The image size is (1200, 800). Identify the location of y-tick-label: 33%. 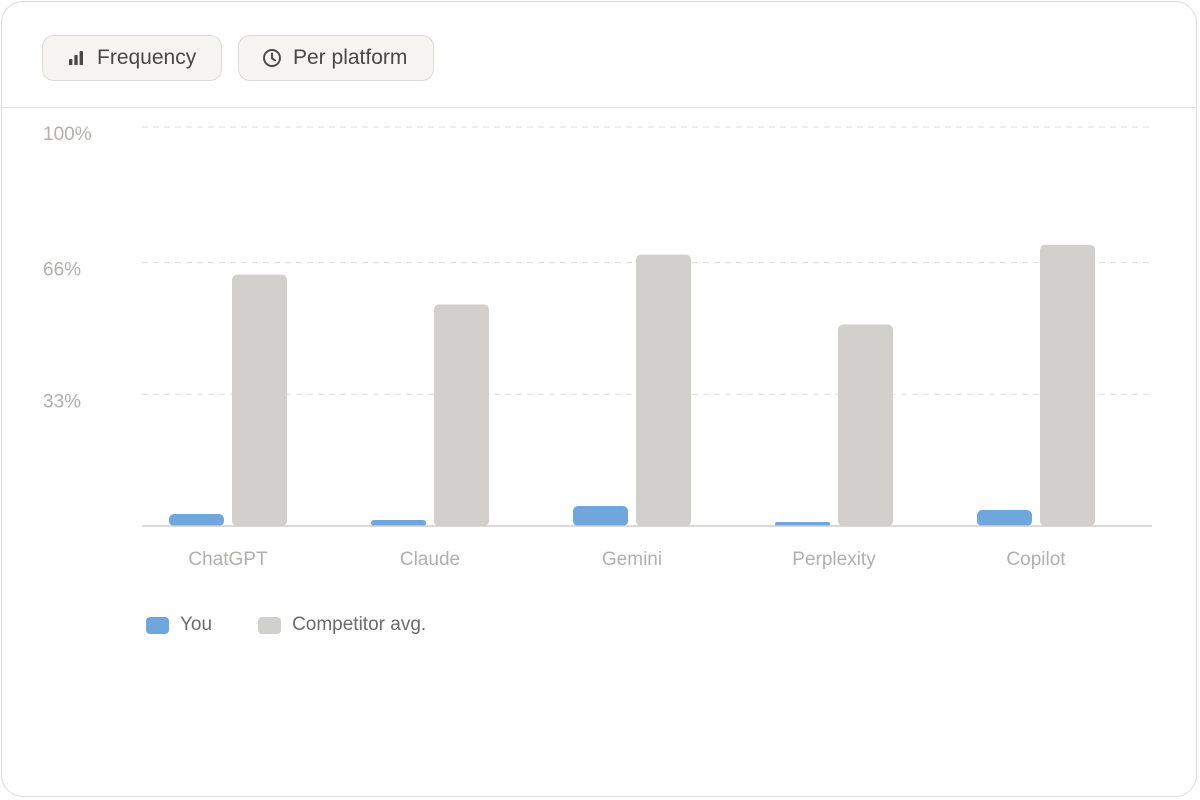
(62, 401).